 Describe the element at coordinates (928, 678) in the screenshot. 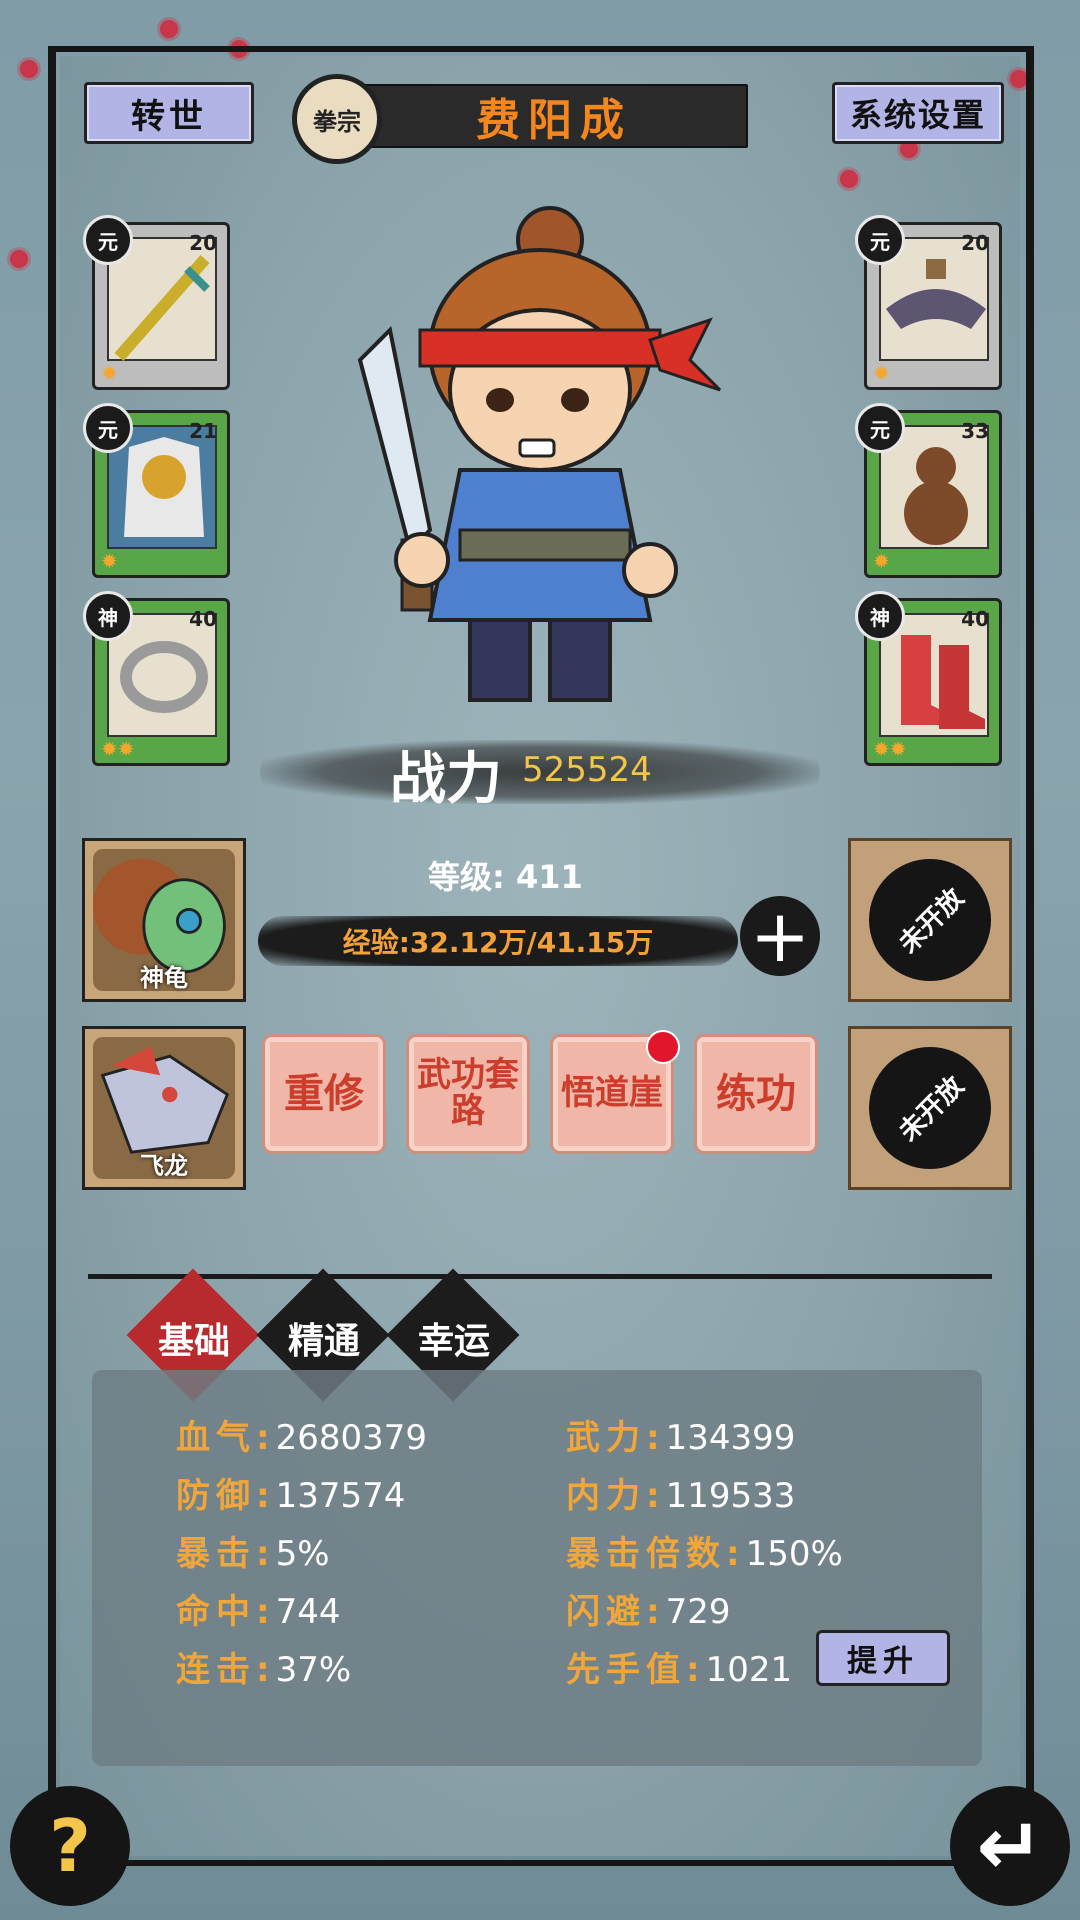

I see `equip-slot-boots: 神 40 ✹✹` at that location.